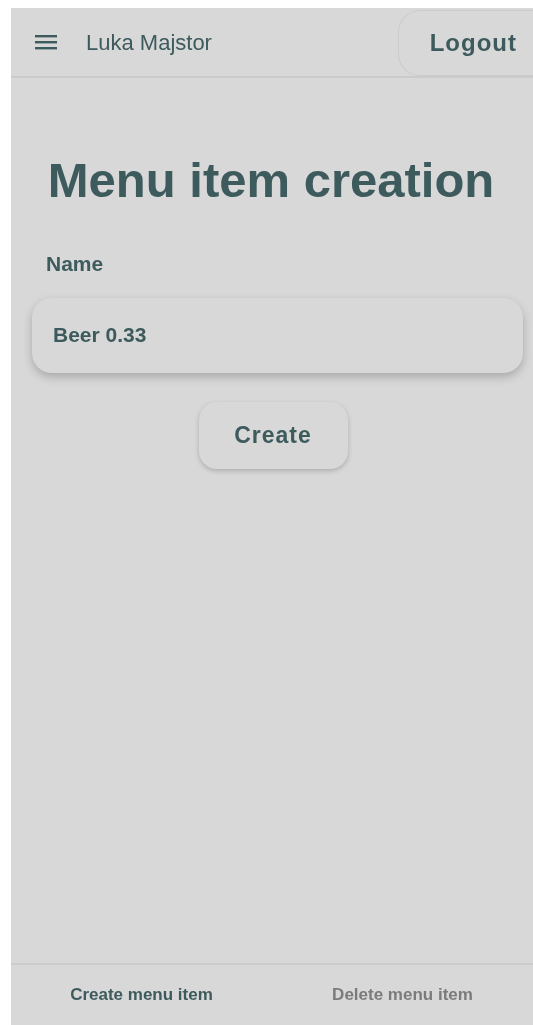  Describe the element at coordinates (75, 264) in the screenshot. I see `name-label: Name` at that location.